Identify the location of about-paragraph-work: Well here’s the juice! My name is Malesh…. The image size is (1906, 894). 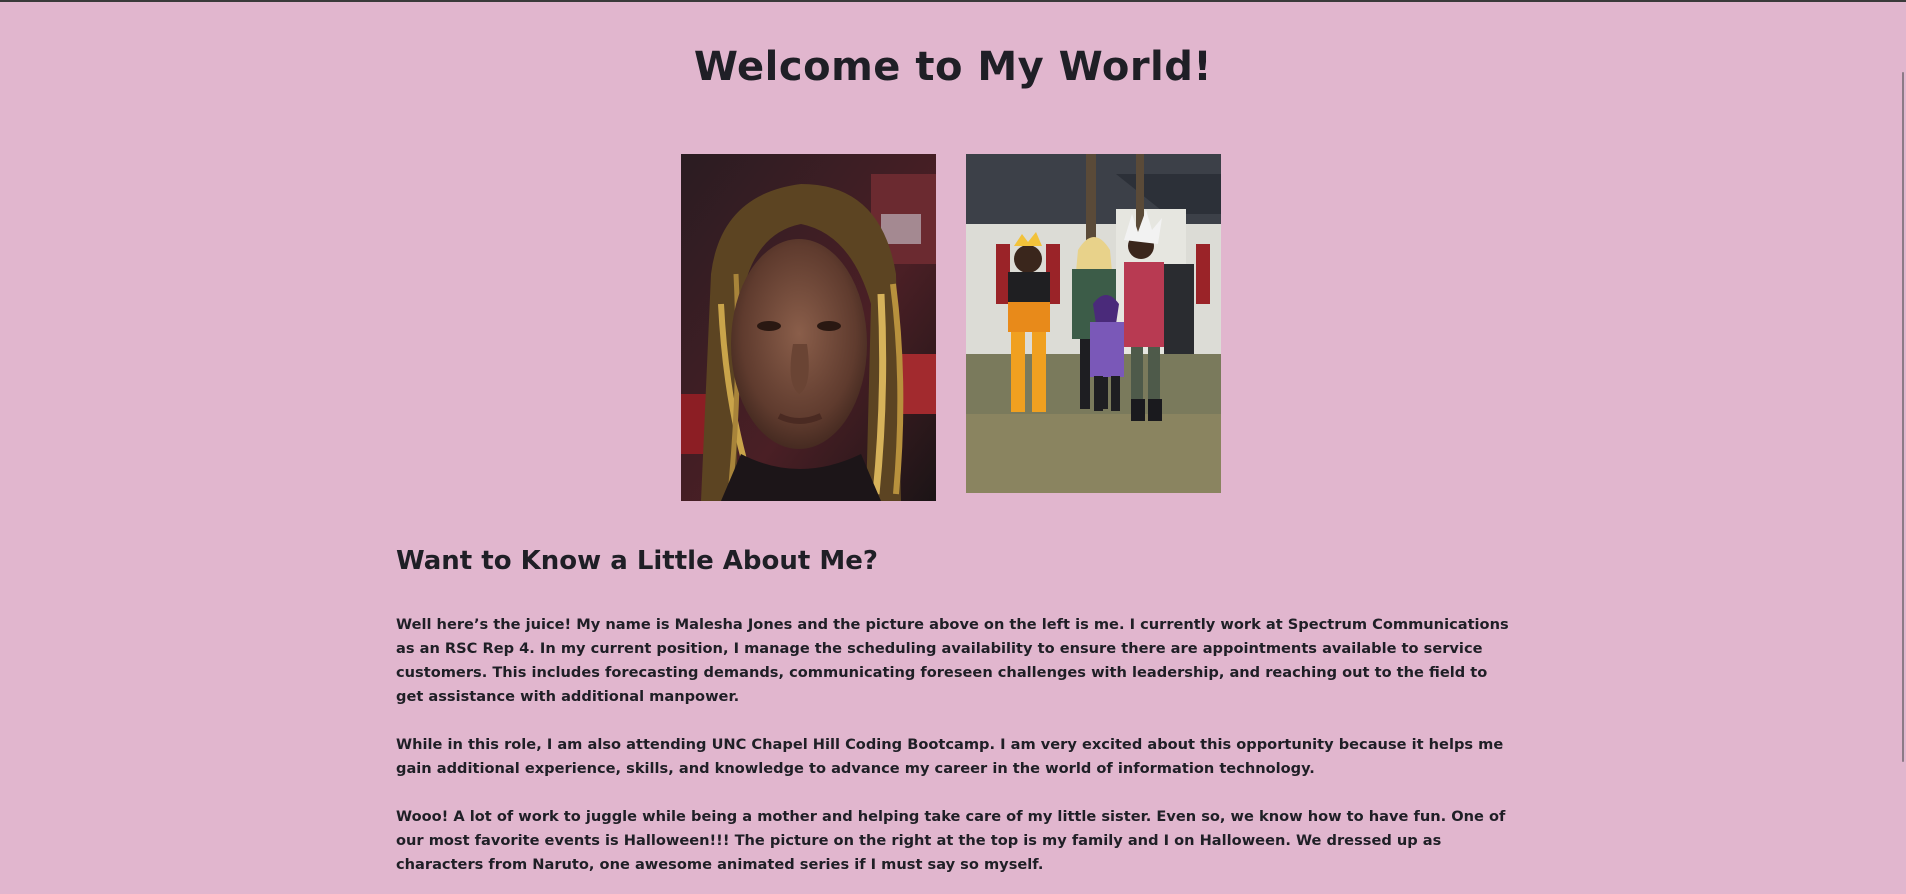
(952, 660).